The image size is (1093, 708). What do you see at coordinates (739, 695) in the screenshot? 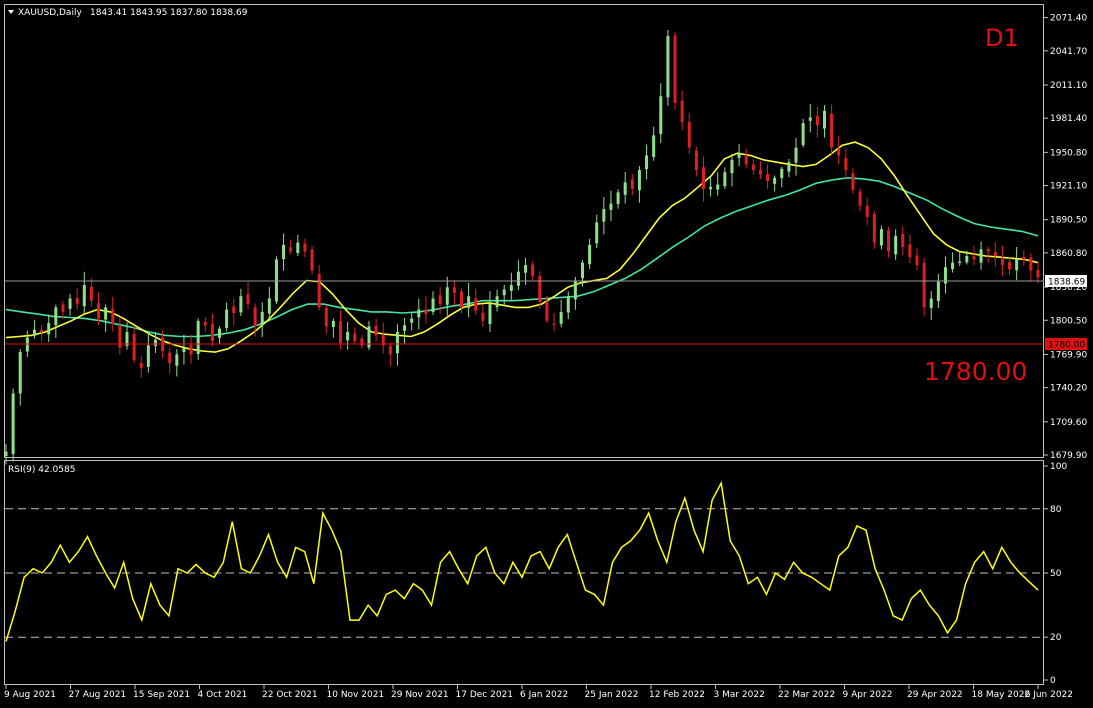
I see `date-tick-label: 3 Mar 2022` at bounding box center [739, 695].